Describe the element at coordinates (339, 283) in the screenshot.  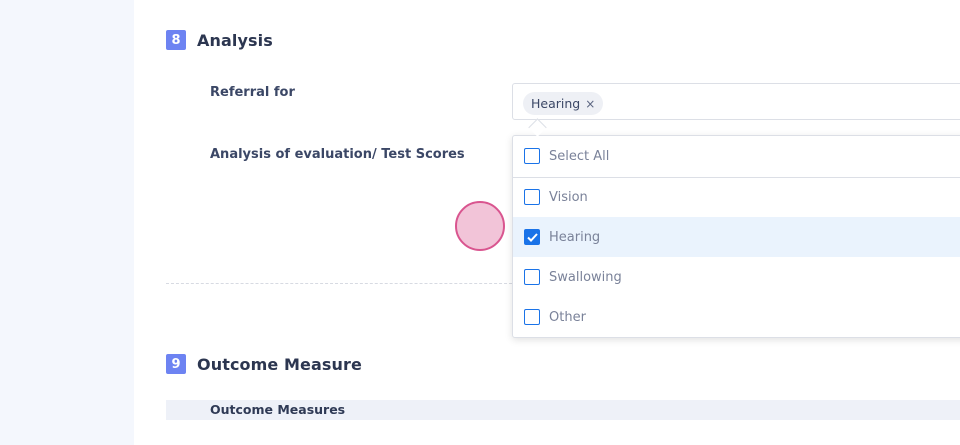
I see `section-divider` at that location.